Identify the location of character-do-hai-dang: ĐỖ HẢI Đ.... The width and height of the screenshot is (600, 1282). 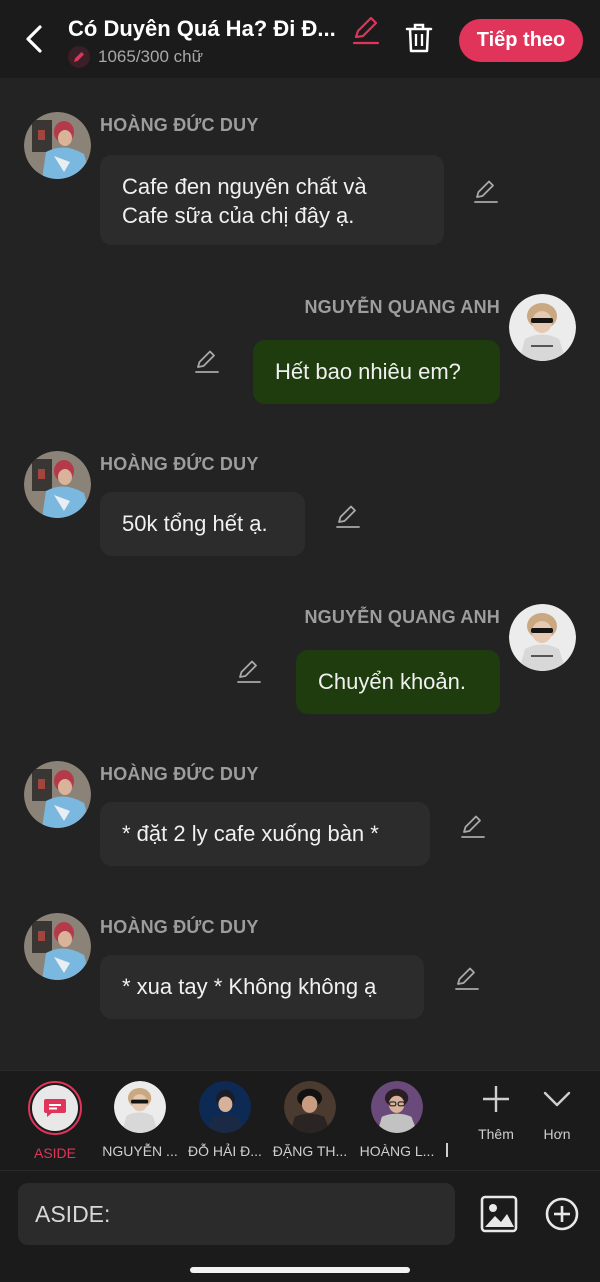
(225, 1120).